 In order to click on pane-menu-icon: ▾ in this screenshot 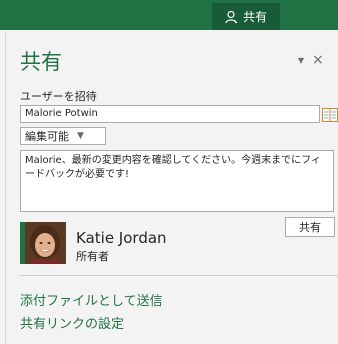, I will do `click(301, 60)`.